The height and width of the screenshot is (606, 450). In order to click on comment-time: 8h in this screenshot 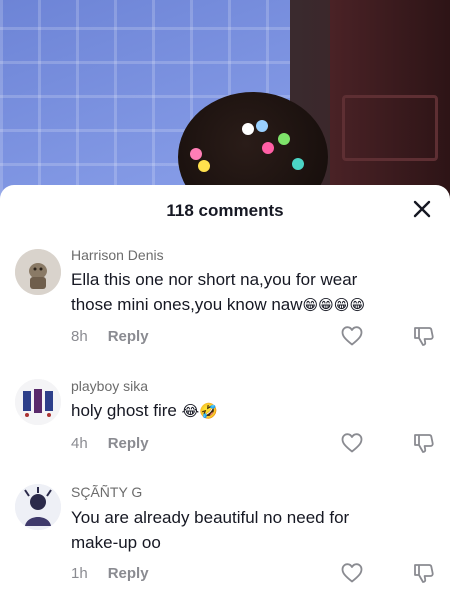, I will do `click(79, 336)`.